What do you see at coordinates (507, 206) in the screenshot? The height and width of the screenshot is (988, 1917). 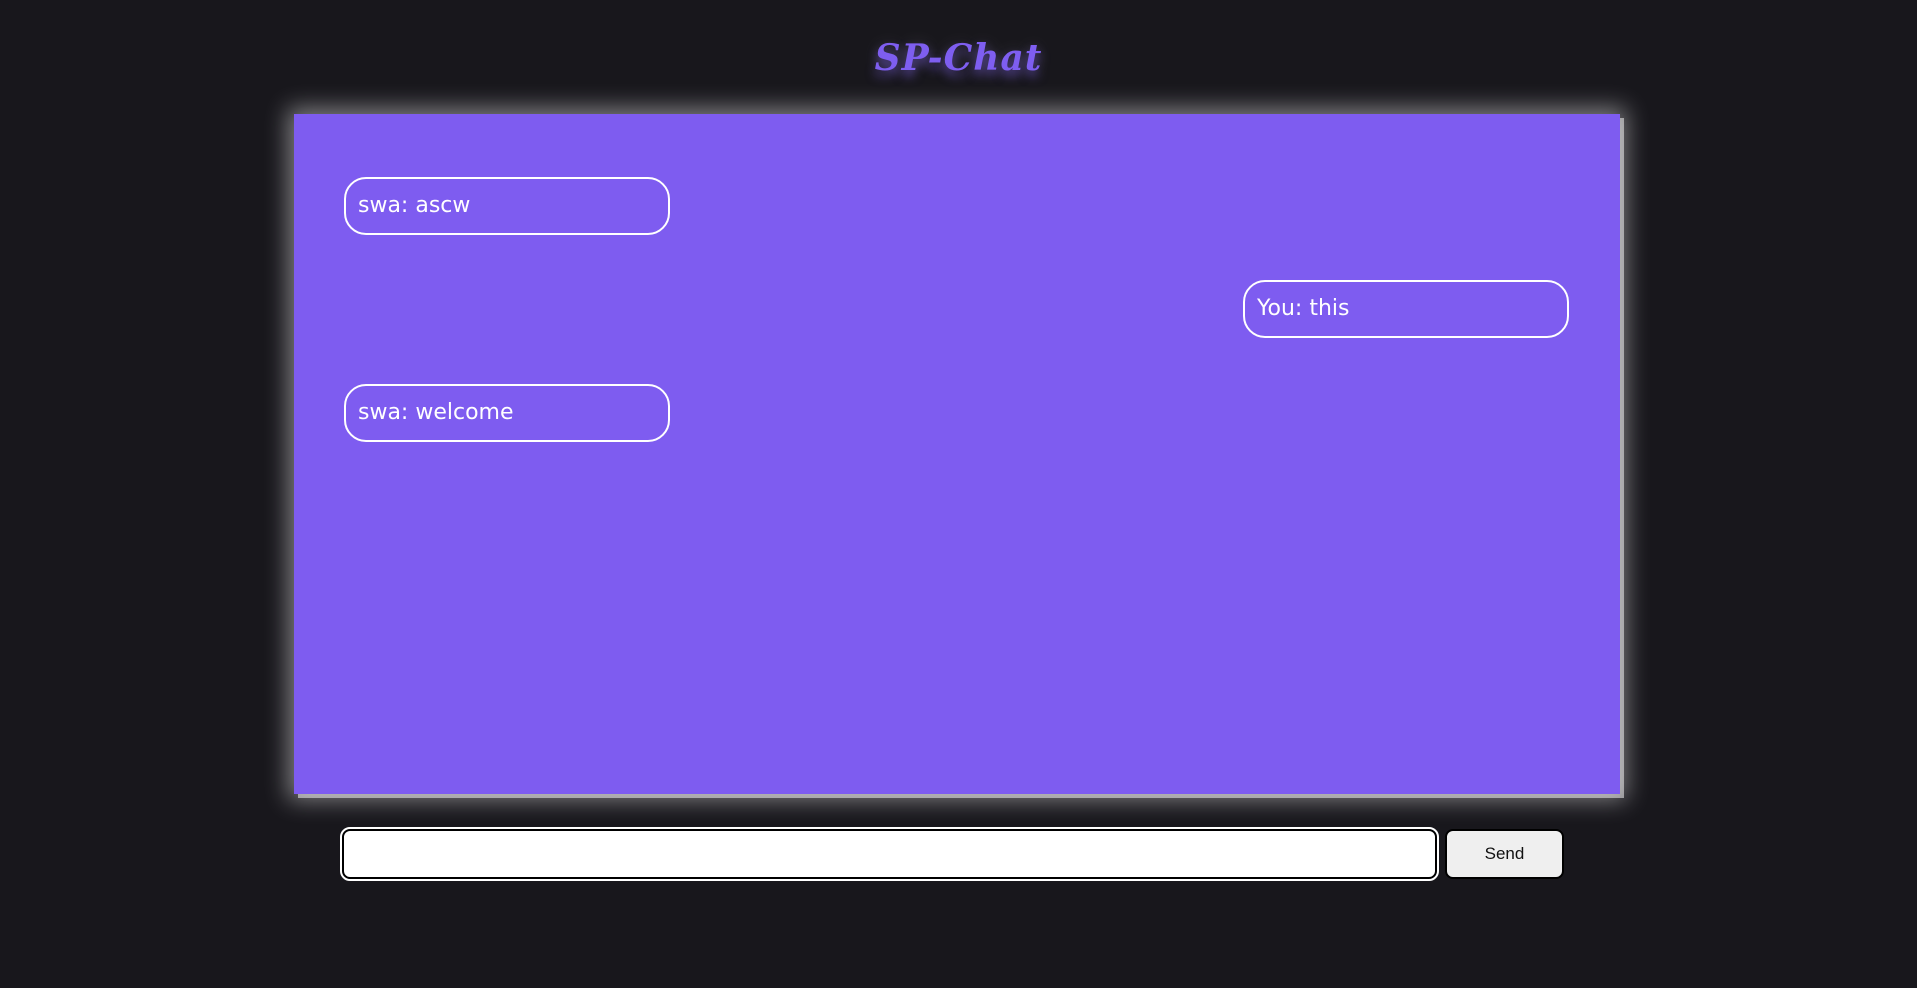 I see `message-bubble: swa: ascw` at bounding box center [507, 206].